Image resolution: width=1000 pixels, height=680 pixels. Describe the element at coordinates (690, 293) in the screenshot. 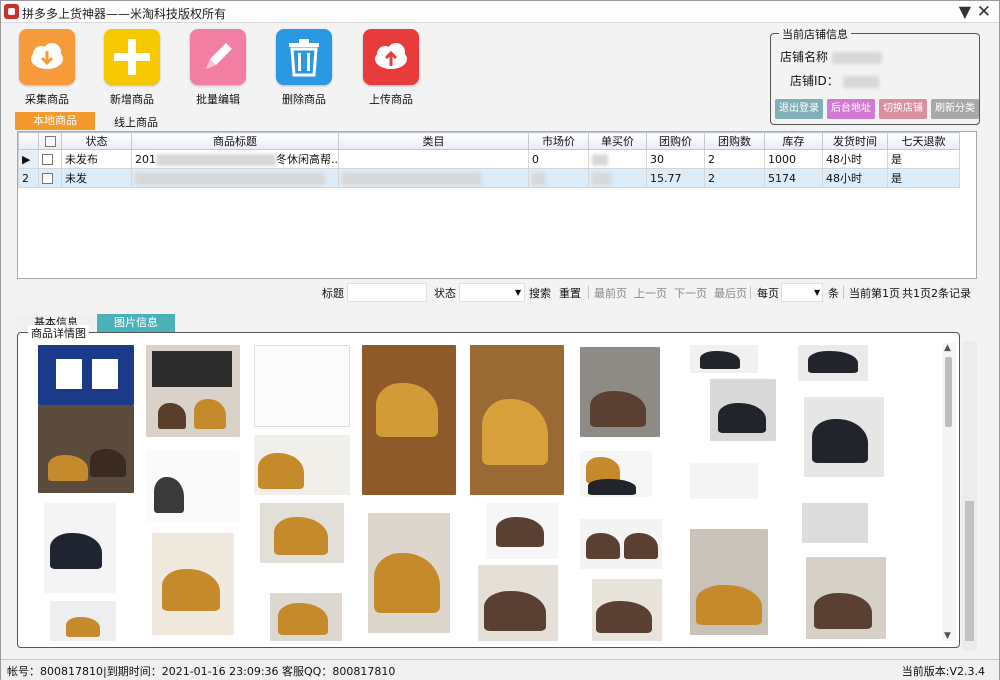

I see `next-page-button: 下一页` at that location.